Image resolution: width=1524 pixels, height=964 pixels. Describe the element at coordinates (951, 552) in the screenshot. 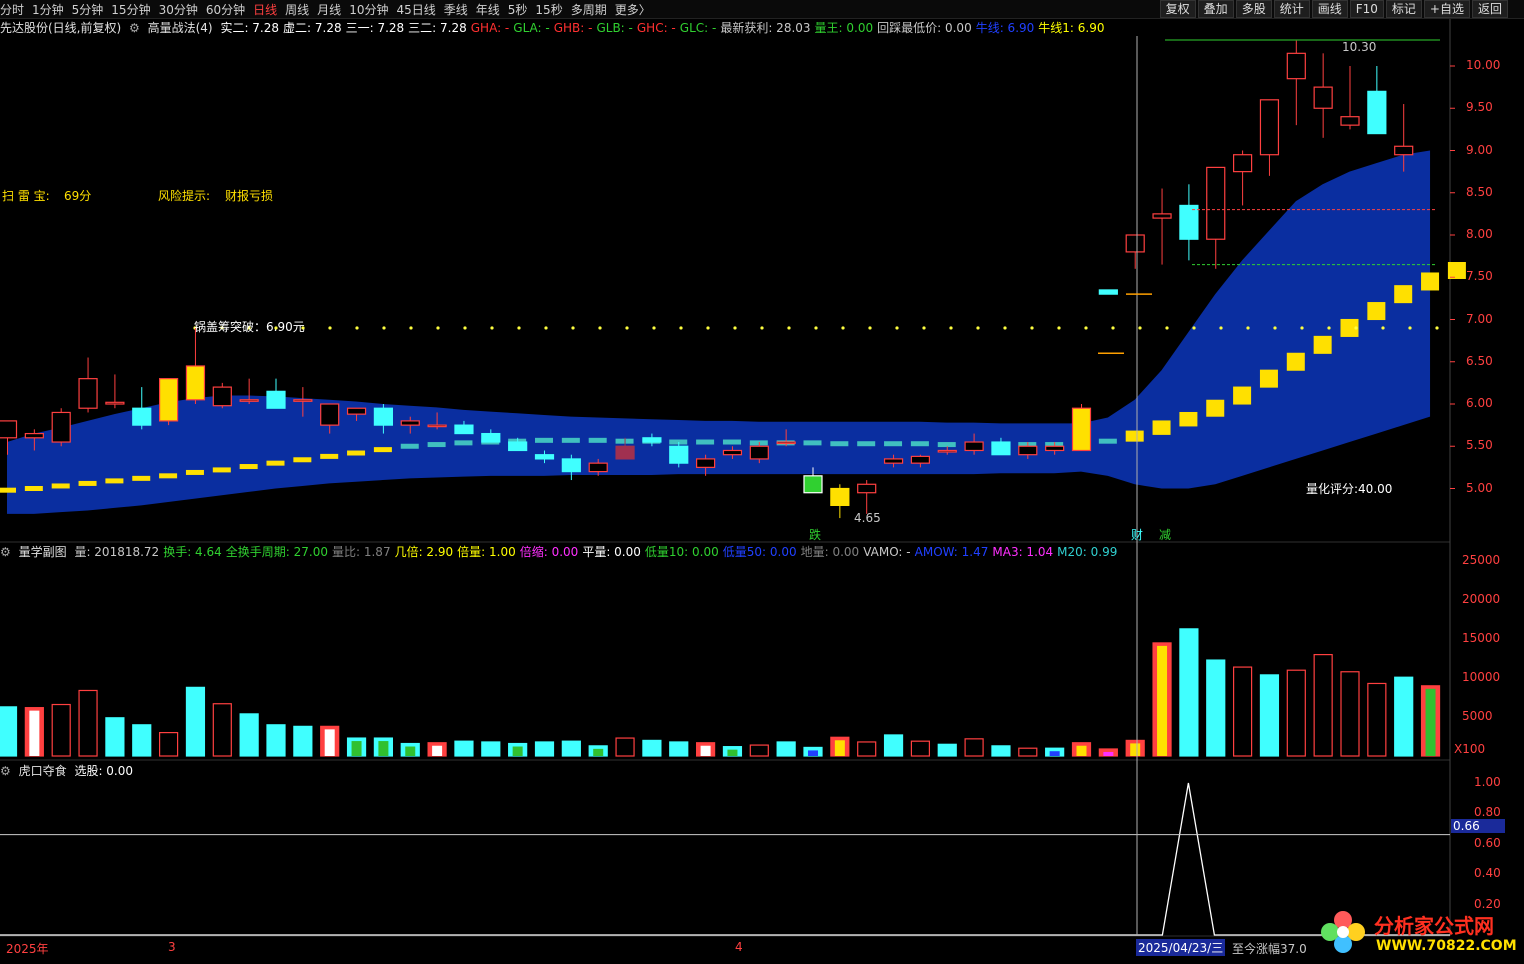

I see `indicator-value: AMOW: 1.47` at that location.